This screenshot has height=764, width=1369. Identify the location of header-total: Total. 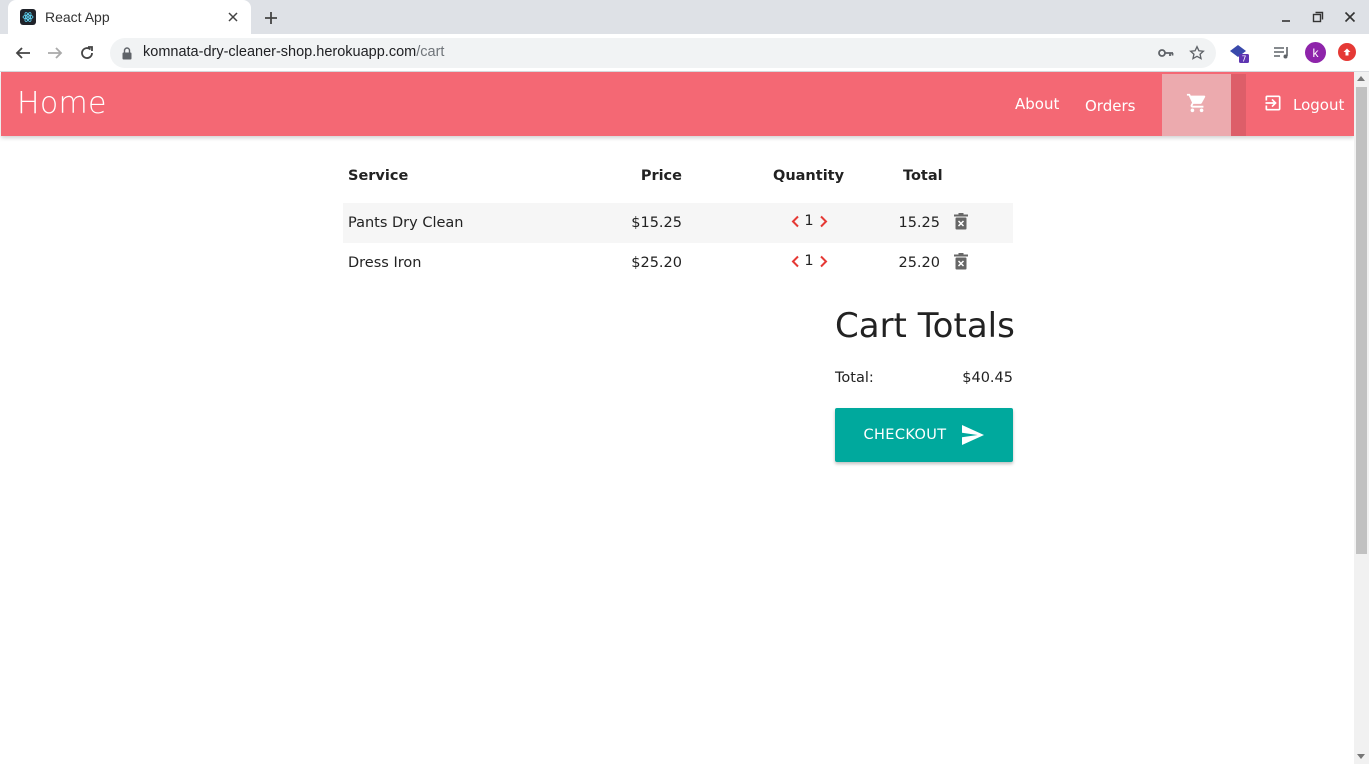
(923, 176).